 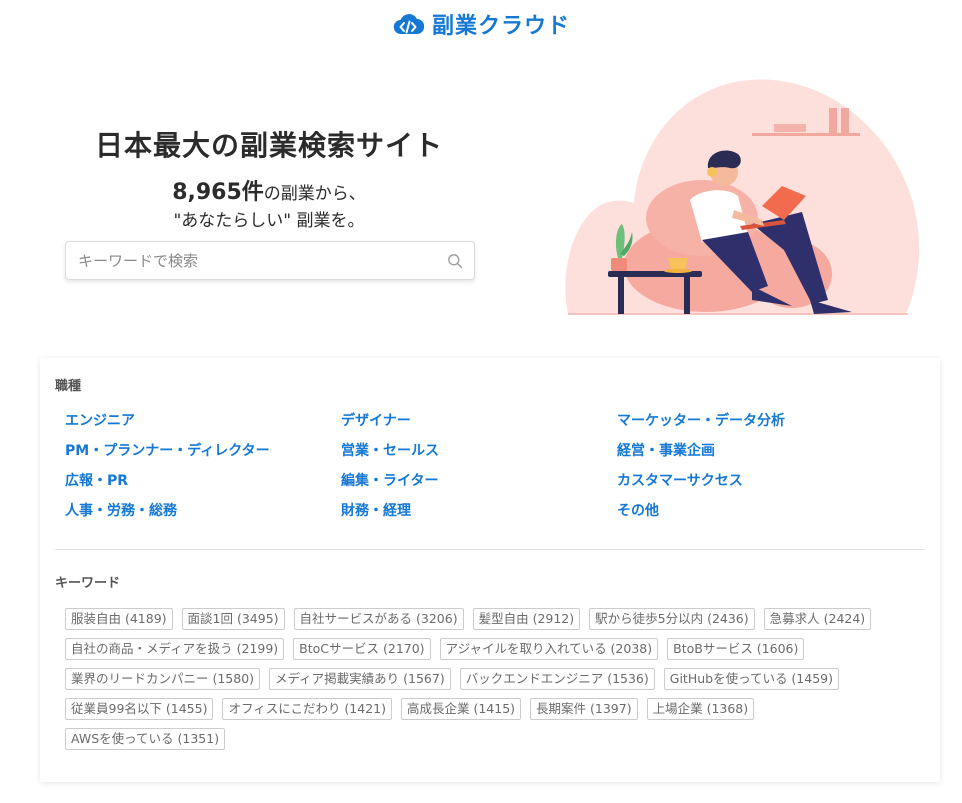 What do you see at coordinates (175, 649) in the screenshot?
I see `keyword-tag: 自社の商品・メディアを扱う (2199)` at bounding box center [175, 649].